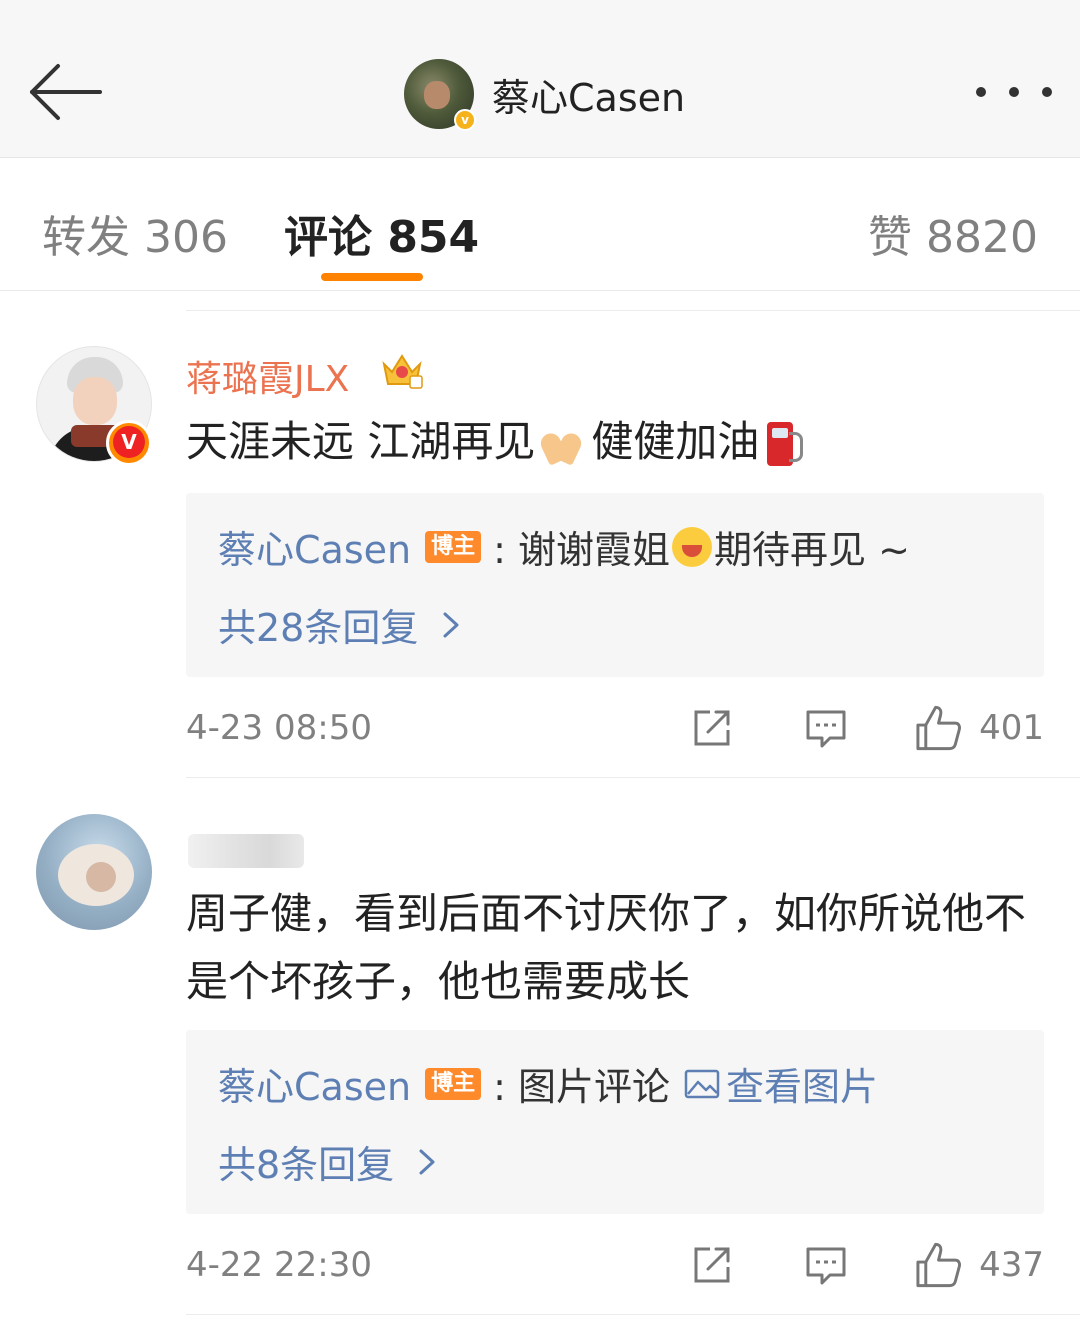 This screenshot has width=1080, height=1326. What do you see at coordinates (437, 95) in the screenshot?
I see `avatar-face` at bounding box center [437, 95].